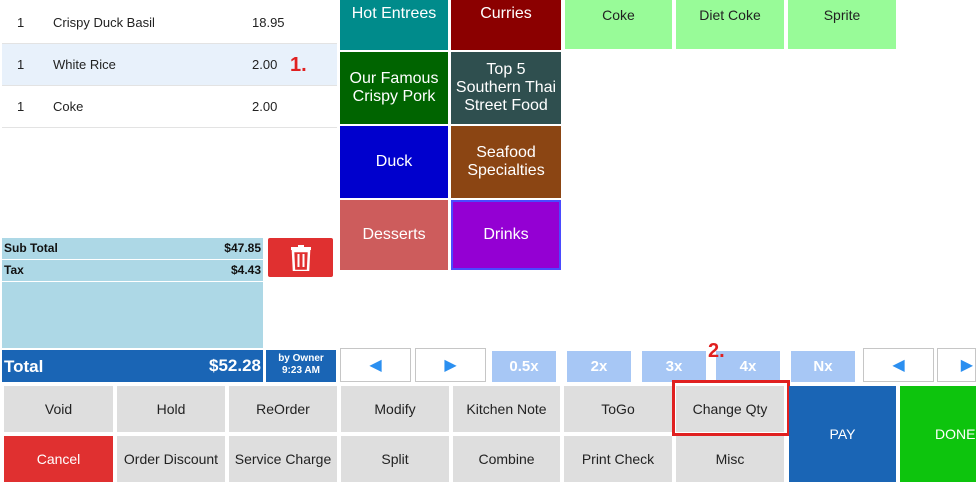  What do you see at coordinates (506, 25) in the screenshot?
I see `category-curries: Curries` at bounding box center [506, 25].